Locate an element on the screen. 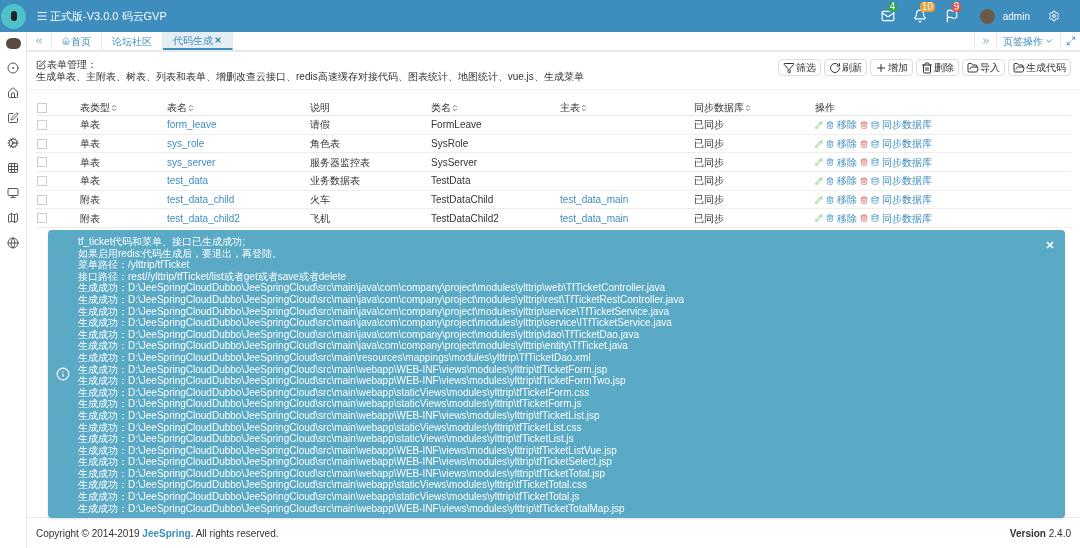 The image size is (1080, 548). notification-line: 生成成功：D:\JeeSpringCloudDubbo\JeeSpringCloud\src\main\webapp\staticViews\modules\ylttrip\tfTicketTotal.css is located at coordinates (333, 485).